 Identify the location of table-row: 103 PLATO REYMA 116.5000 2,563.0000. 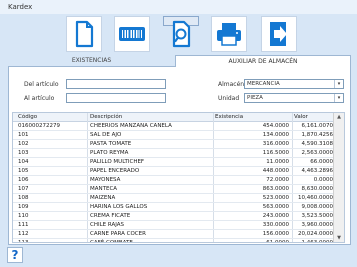
(174, 153).